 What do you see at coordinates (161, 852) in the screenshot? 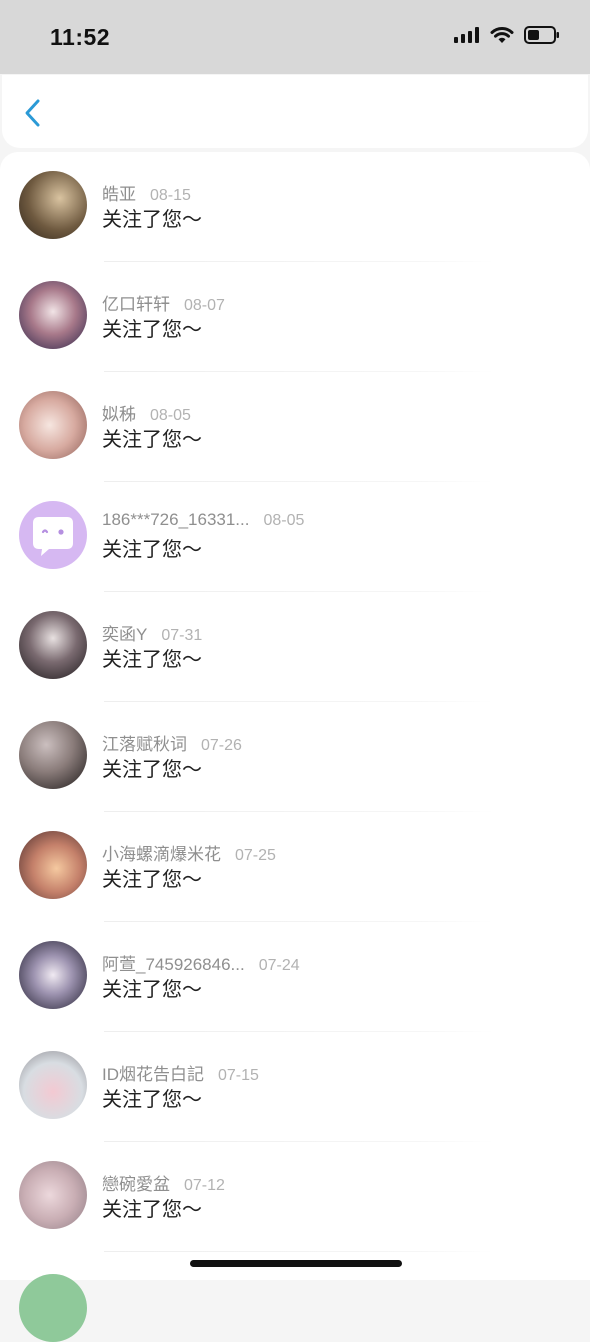
I see `user-name: 小海螺滴爆米花` at bounding box center [161, 852].